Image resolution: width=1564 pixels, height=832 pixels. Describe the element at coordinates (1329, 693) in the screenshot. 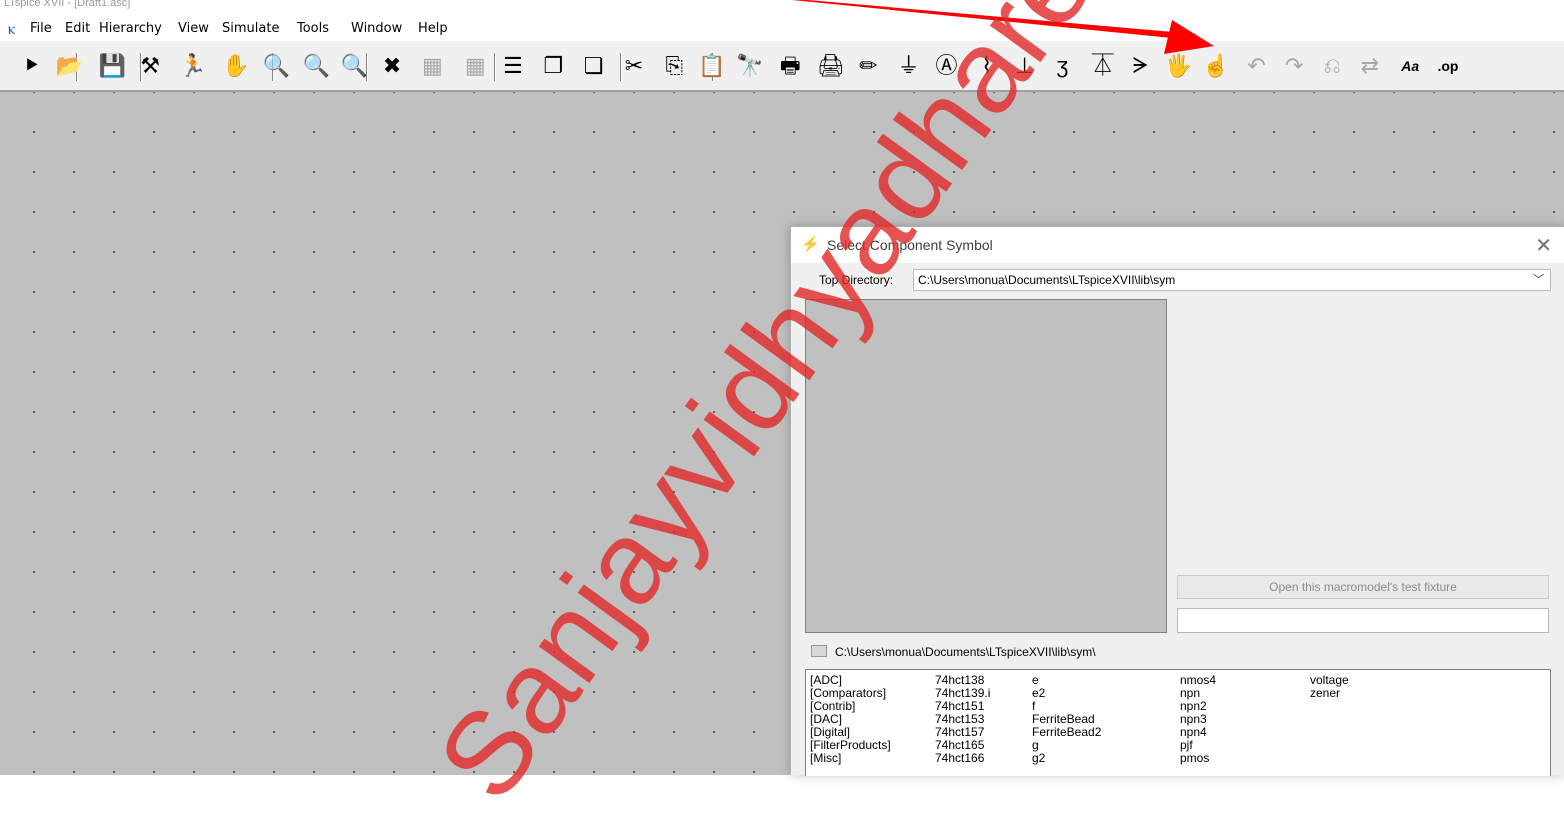

I see `list-item: zener` at that location.